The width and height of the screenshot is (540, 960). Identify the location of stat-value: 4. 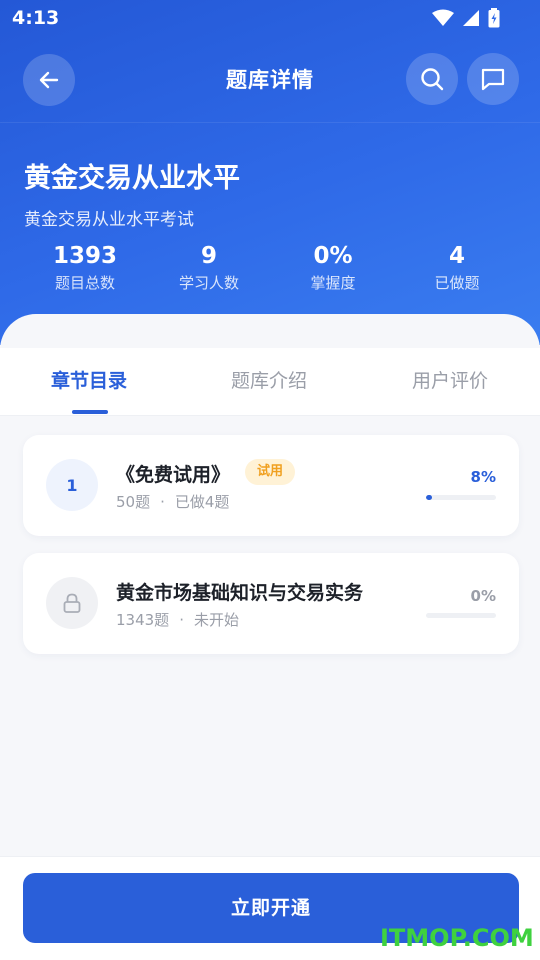
(456, 256).